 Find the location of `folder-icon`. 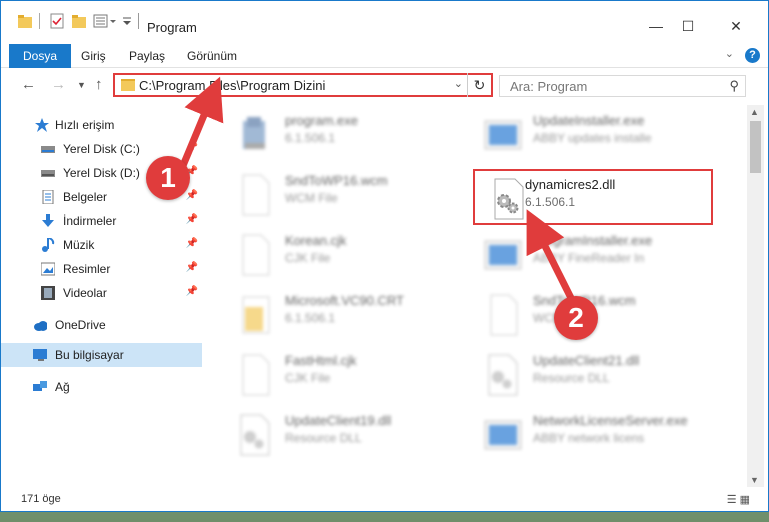

folder-icon is located at coordinates (25, 21).